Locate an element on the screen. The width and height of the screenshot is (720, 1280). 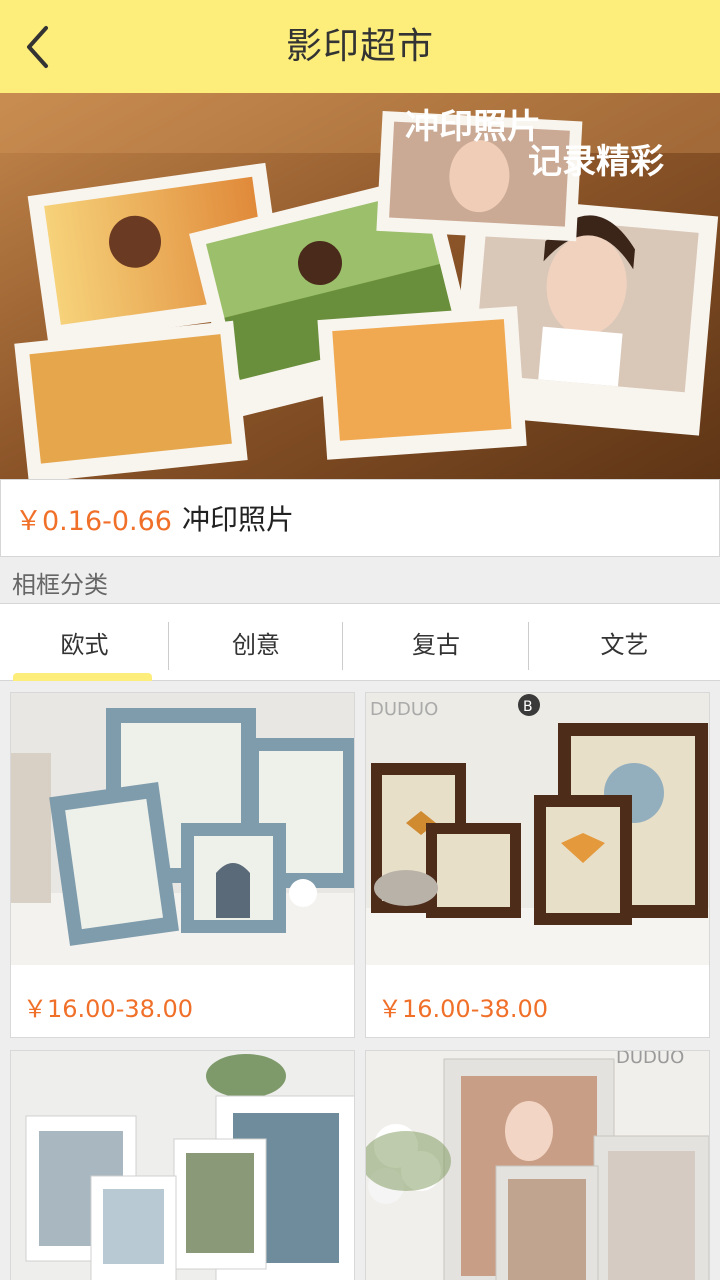
product-card is located at coordinates (182, 1165).